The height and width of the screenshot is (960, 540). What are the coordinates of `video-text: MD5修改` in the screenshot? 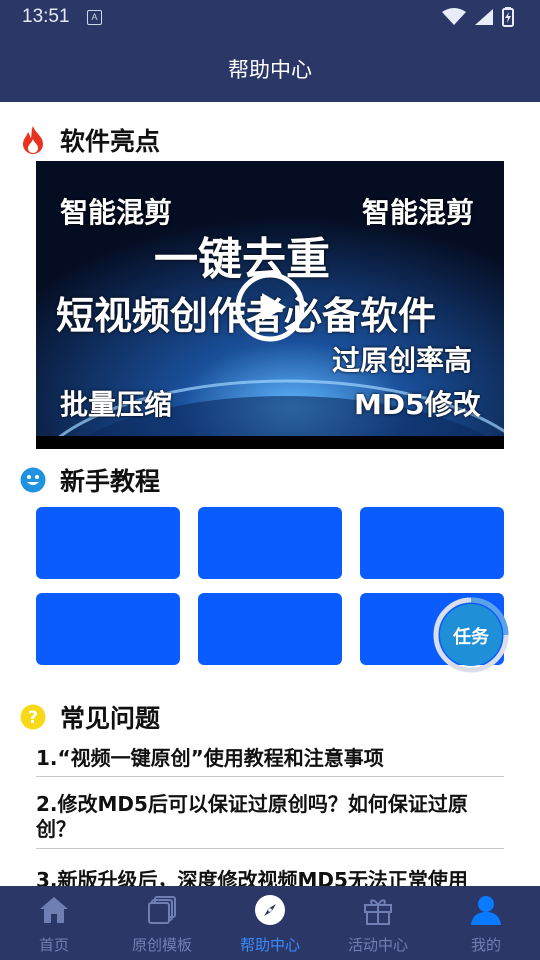 It's located at (417, 404).